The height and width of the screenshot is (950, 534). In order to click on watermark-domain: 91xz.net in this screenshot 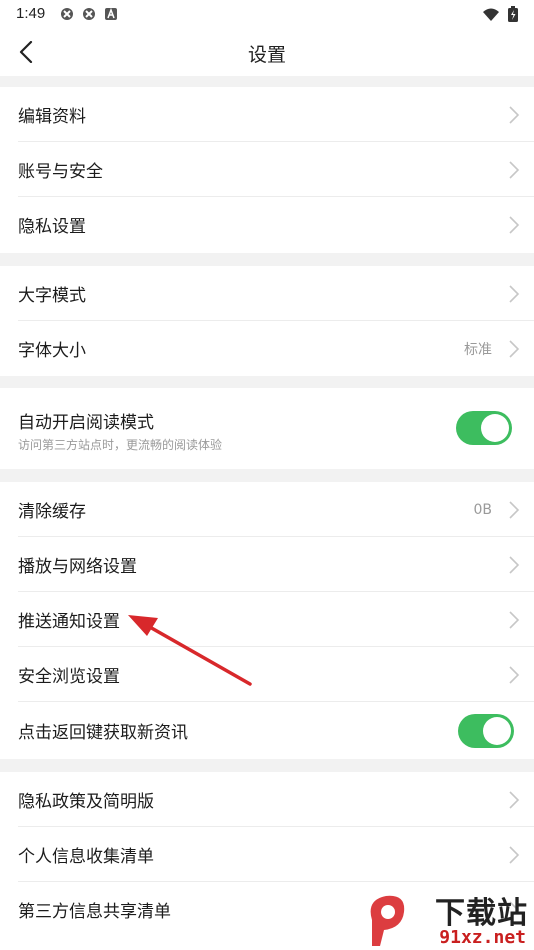, I will do `click(482, 937)`.